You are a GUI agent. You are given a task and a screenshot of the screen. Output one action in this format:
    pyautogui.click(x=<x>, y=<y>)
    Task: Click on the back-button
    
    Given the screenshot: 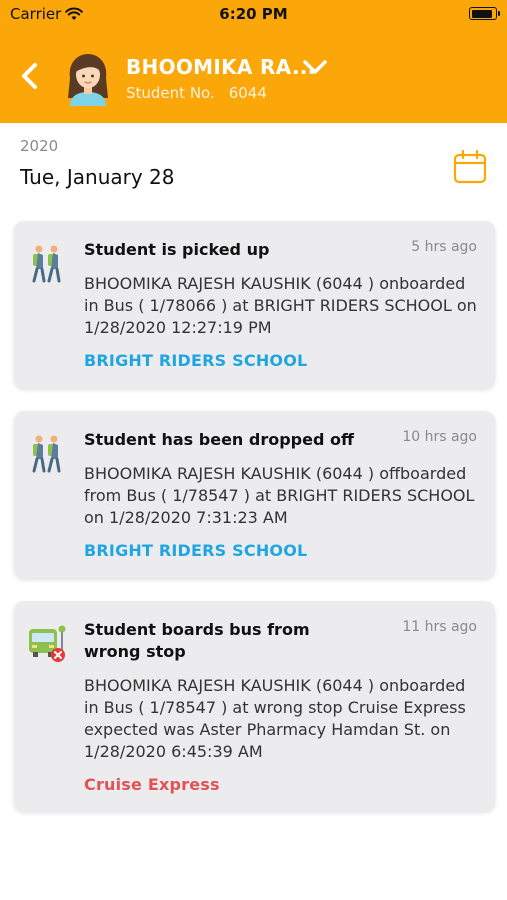 What is the action you would take?
    pyautogui.click(x=30, y=76)
    